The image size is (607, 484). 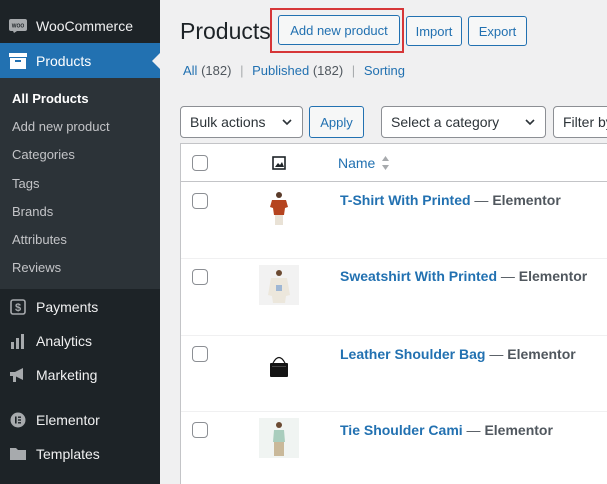 What do you see at coordinates (356, 163) in the screenshot?
I see `name-column-header: Name` at bounding box center [356, 163].